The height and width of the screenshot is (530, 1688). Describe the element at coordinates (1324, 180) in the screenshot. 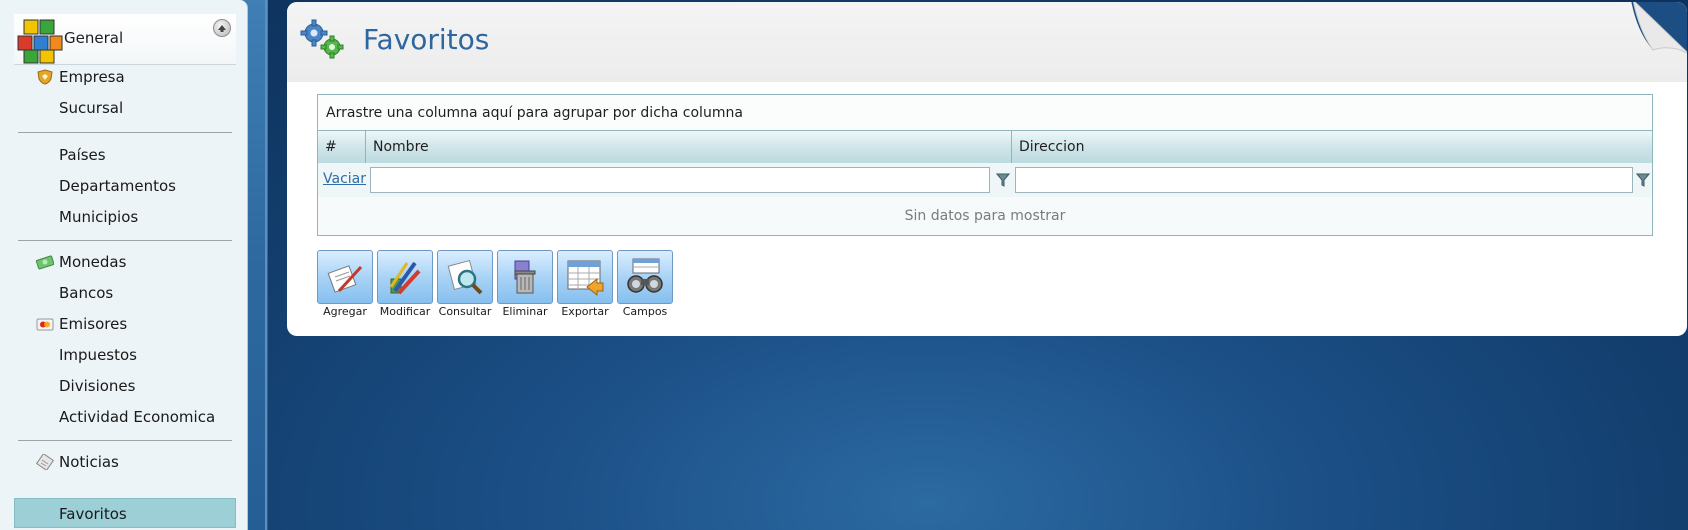

I see `direccion-filter-input` at that location.